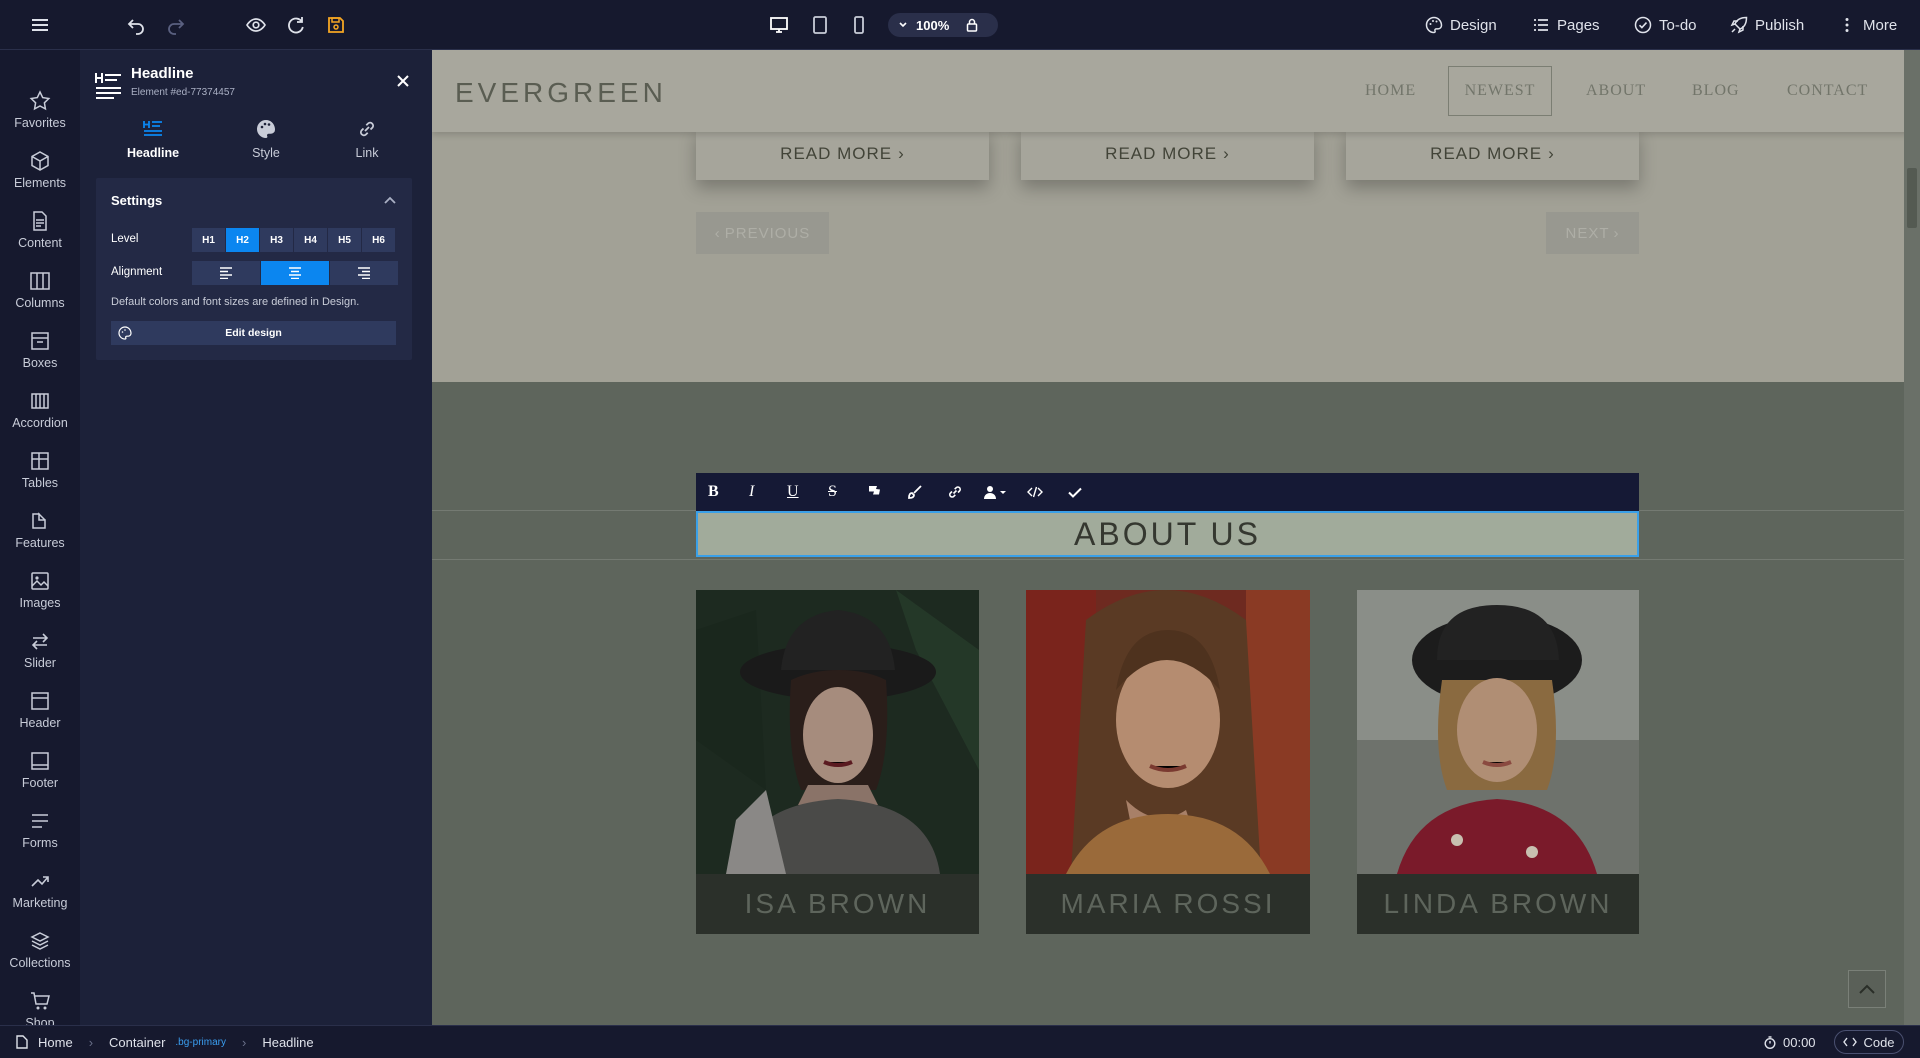  I want to click on more-button: More, so click(1867, 25).